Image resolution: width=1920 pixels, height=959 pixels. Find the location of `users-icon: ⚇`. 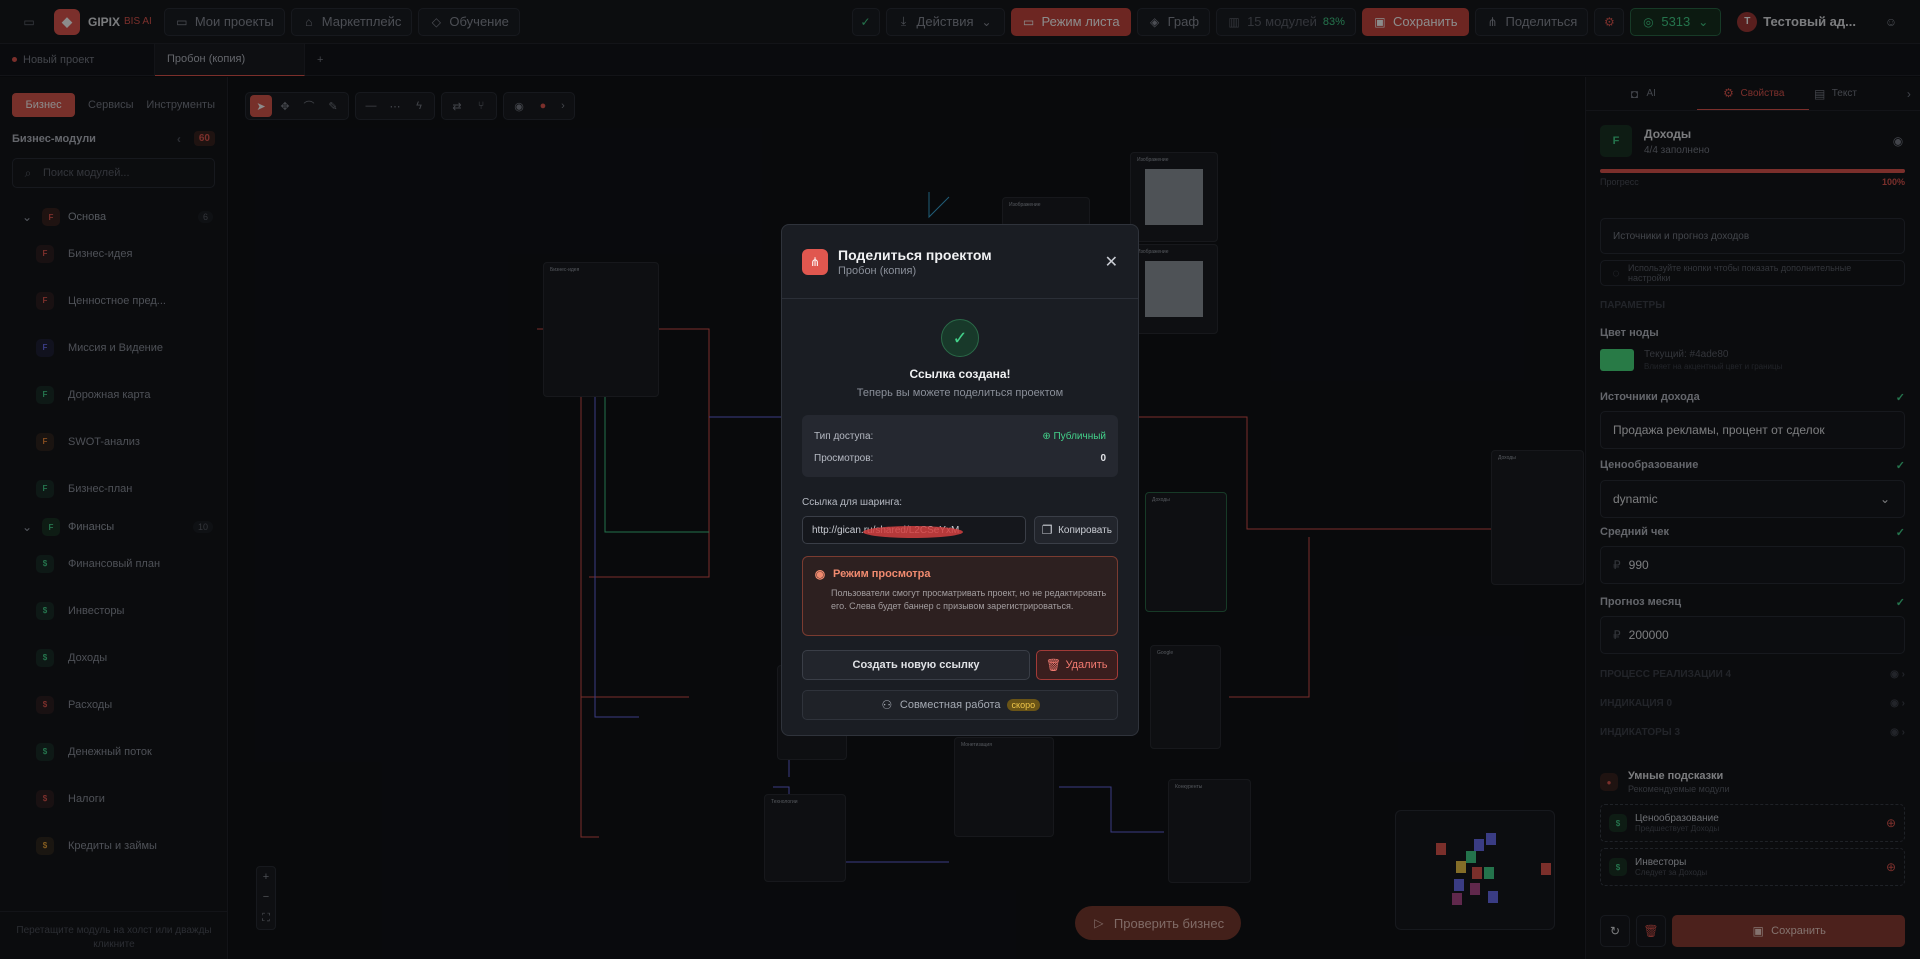

users-icon: ⚇ is located at coordinates (887, 705).